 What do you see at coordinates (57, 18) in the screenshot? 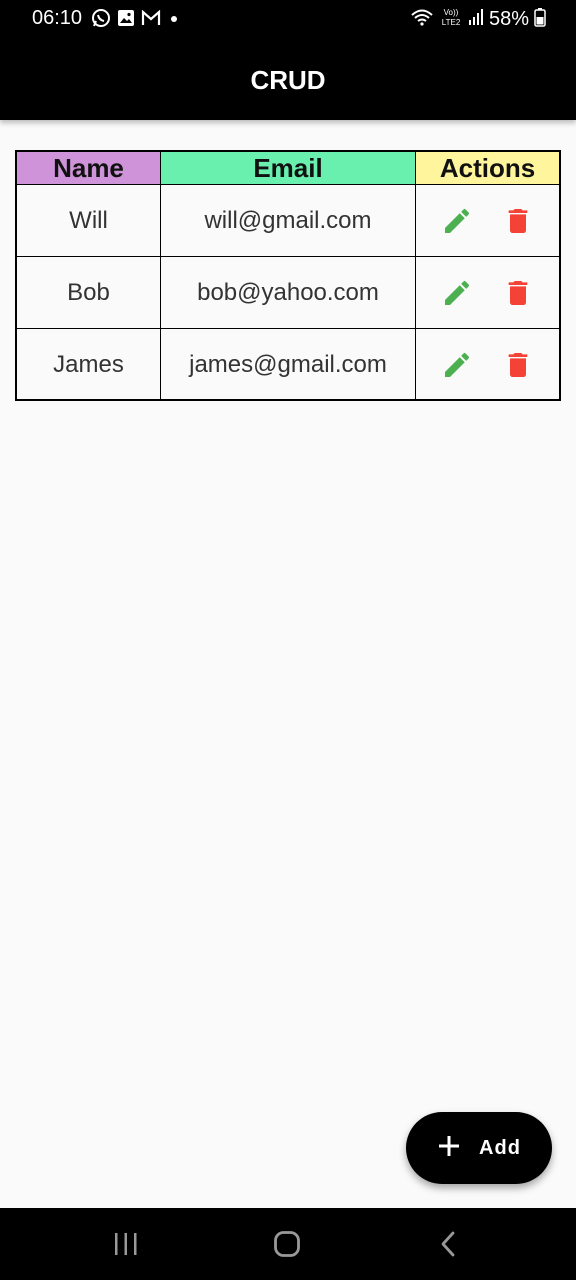
I see `status-time: 06:10` at bounding box center [57, 18].